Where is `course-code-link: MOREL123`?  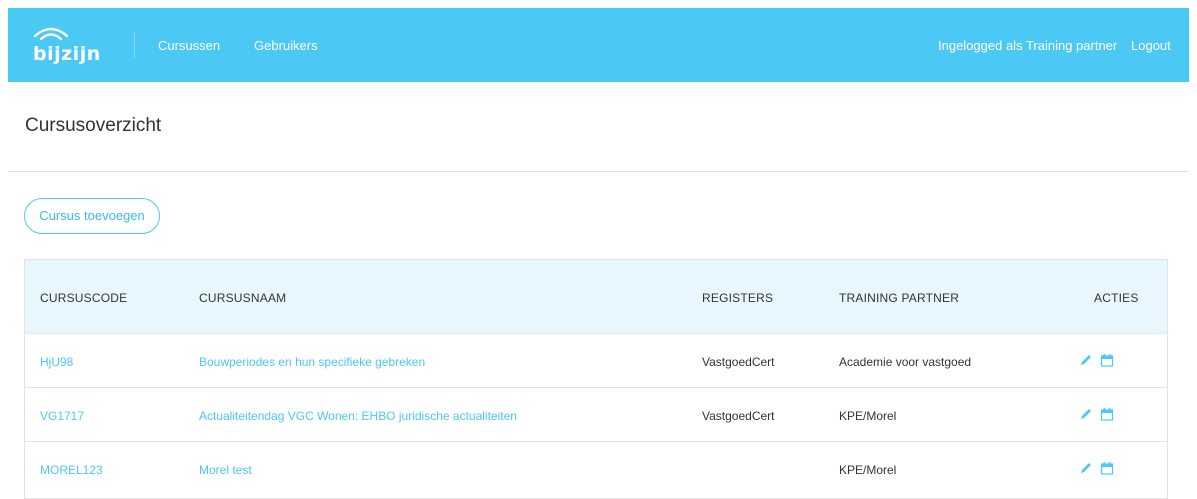
course-code-link: MOREL123 is located at coordinates (71, 470).